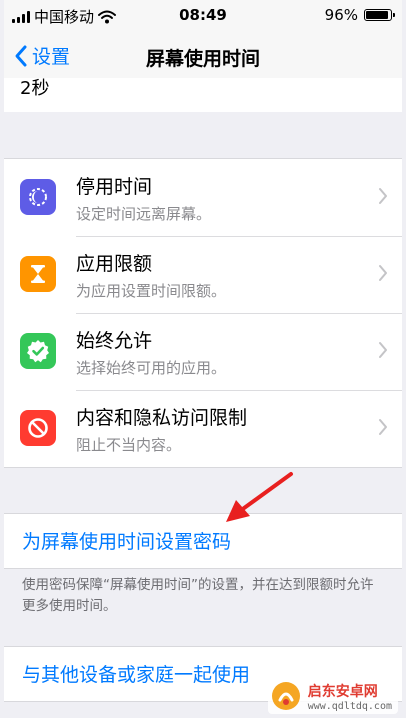 The image size is (406, 718). What do you see at coordinates (203, 197) in the screenshot?
I see `list-item-downtime: 停用时间 设定时间远离屏幕。` at bounding box center [203, 197].